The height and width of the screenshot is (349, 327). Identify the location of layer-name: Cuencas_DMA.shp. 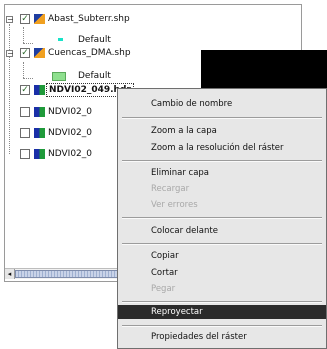
(89, 53).